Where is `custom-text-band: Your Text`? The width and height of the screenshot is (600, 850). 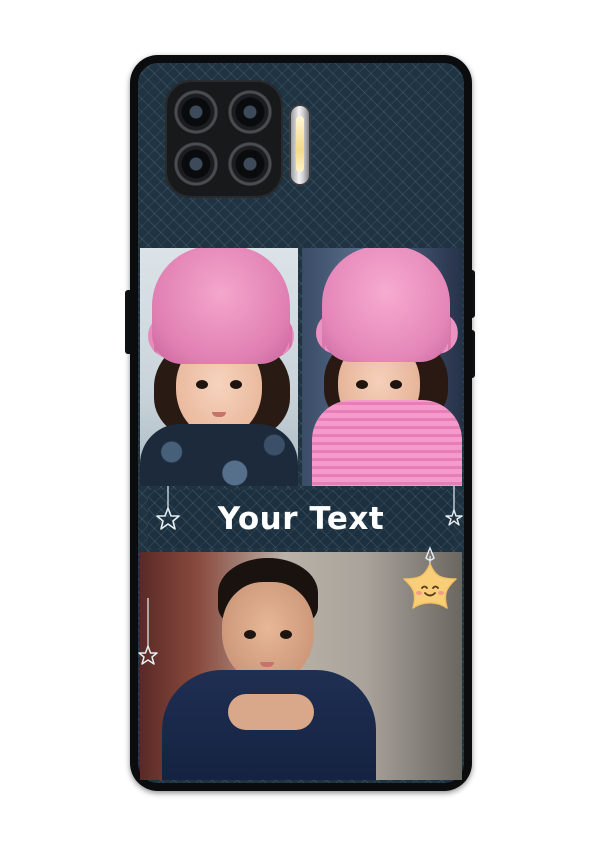
custom-text-band: Your Text is located at coordinates (301, 519).